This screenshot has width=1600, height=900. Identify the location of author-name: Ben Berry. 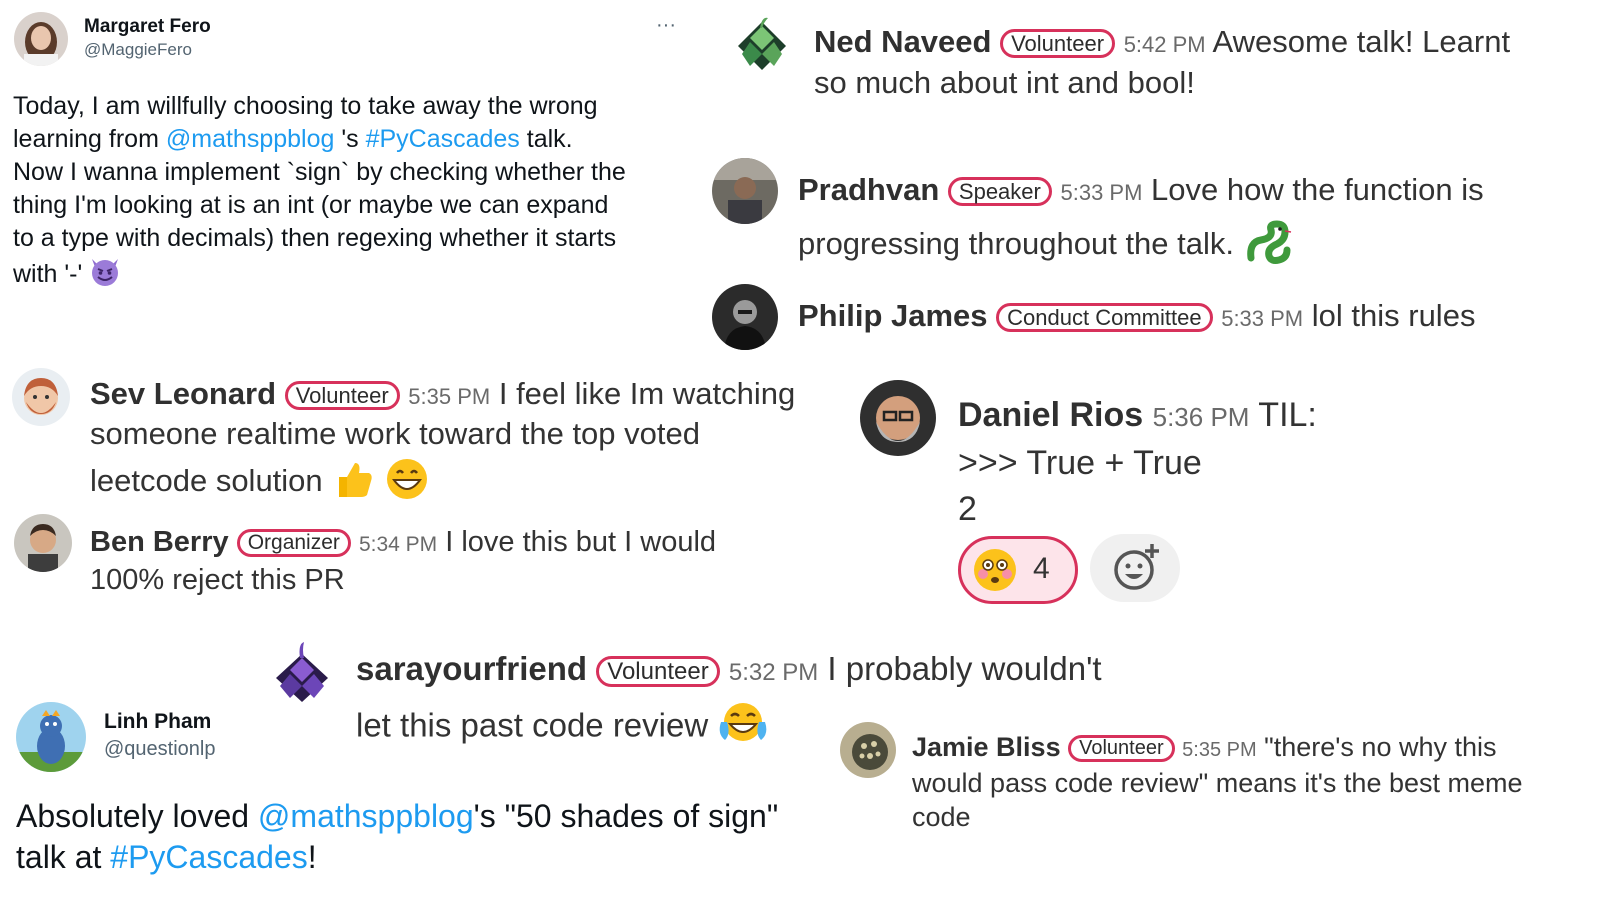
(159, 542).